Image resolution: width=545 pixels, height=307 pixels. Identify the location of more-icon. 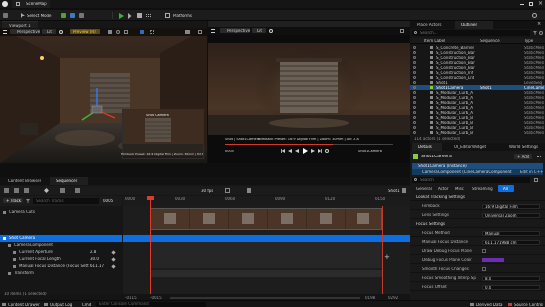
(148, 15).